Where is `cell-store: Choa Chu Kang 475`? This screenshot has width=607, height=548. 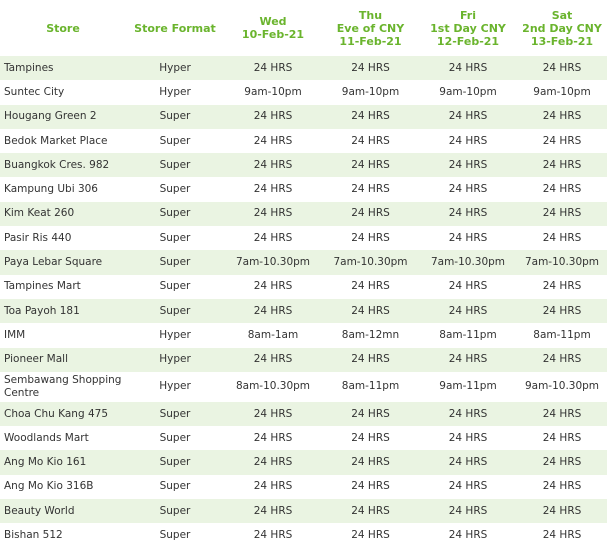
cell-store: Choa Chu Kang 475 is located at coordinates (56, 413).